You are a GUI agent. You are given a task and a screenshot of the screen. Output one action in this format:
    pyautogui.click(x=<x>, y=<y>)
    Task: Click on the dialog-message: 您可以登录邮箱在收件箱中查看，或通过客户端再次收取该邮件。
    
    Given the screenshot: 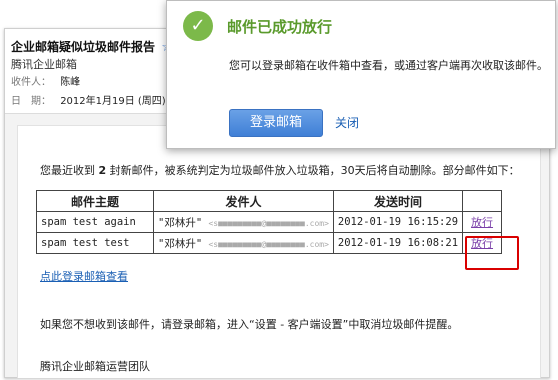 What is the action you would take?
    pyautogui.click(x=388, y=65)
    